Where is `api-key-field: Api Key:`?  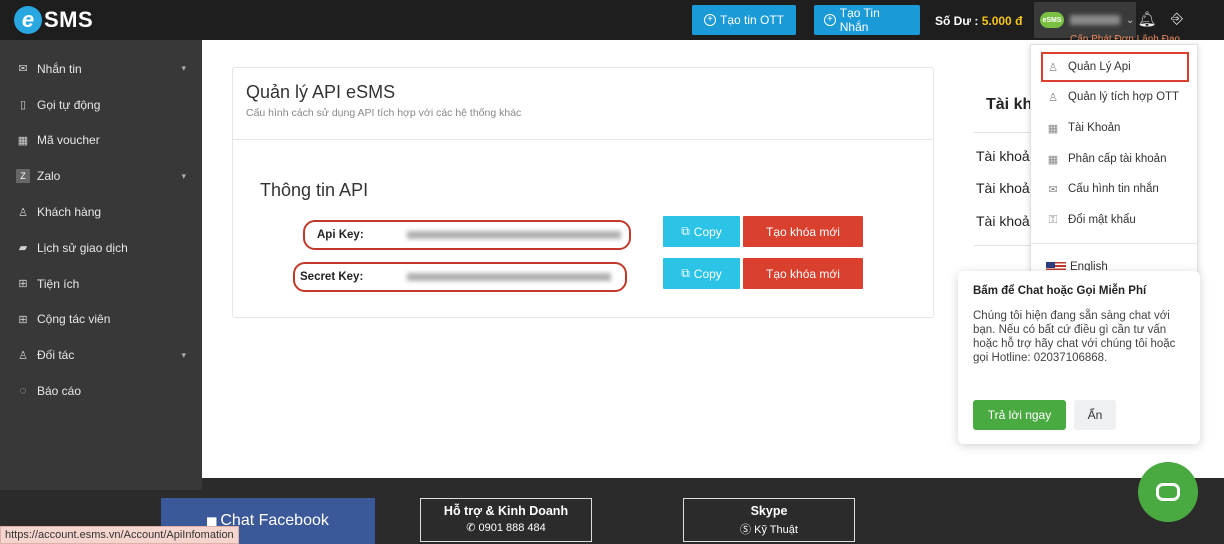
api-key-field: Api Key: is located at coordinates (467, 235).